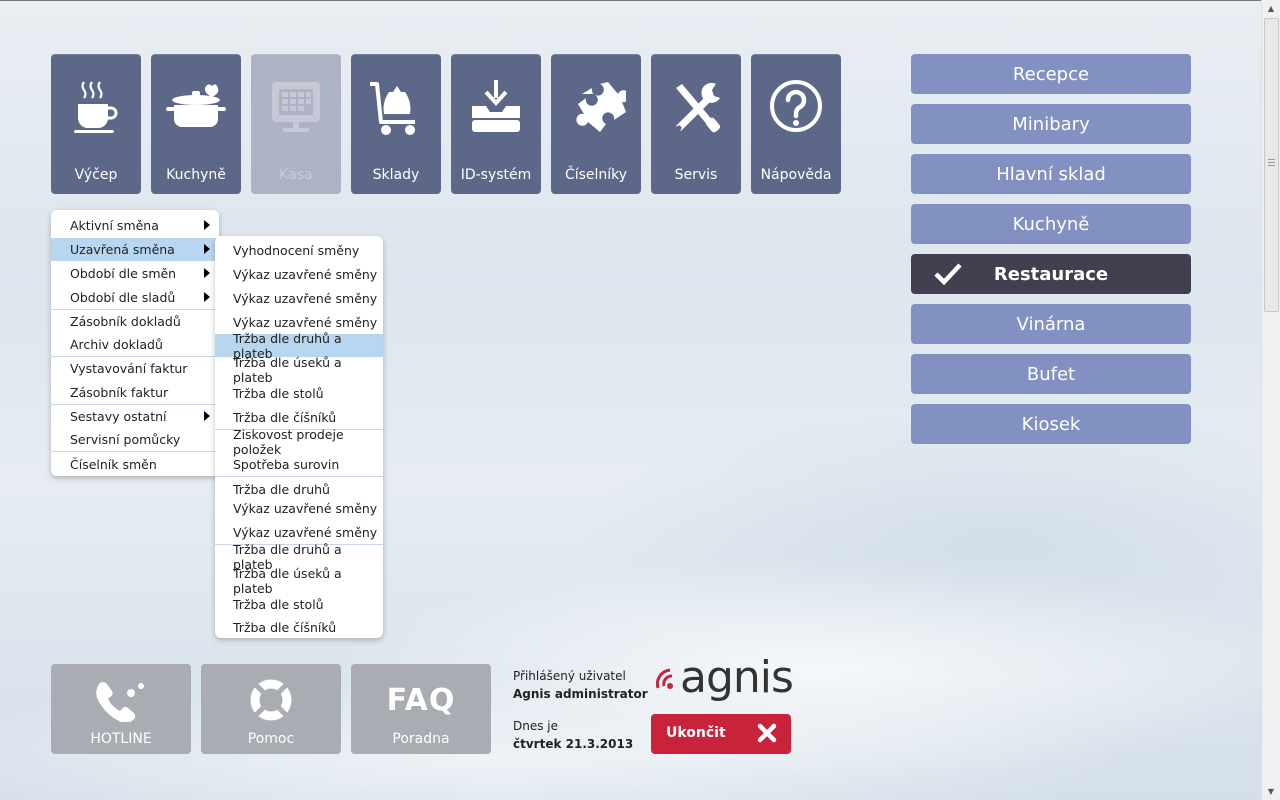 Image resolution: width=1280 pixels, height=800 pixels. I want to click on trolley-icon, so click(396, 108).